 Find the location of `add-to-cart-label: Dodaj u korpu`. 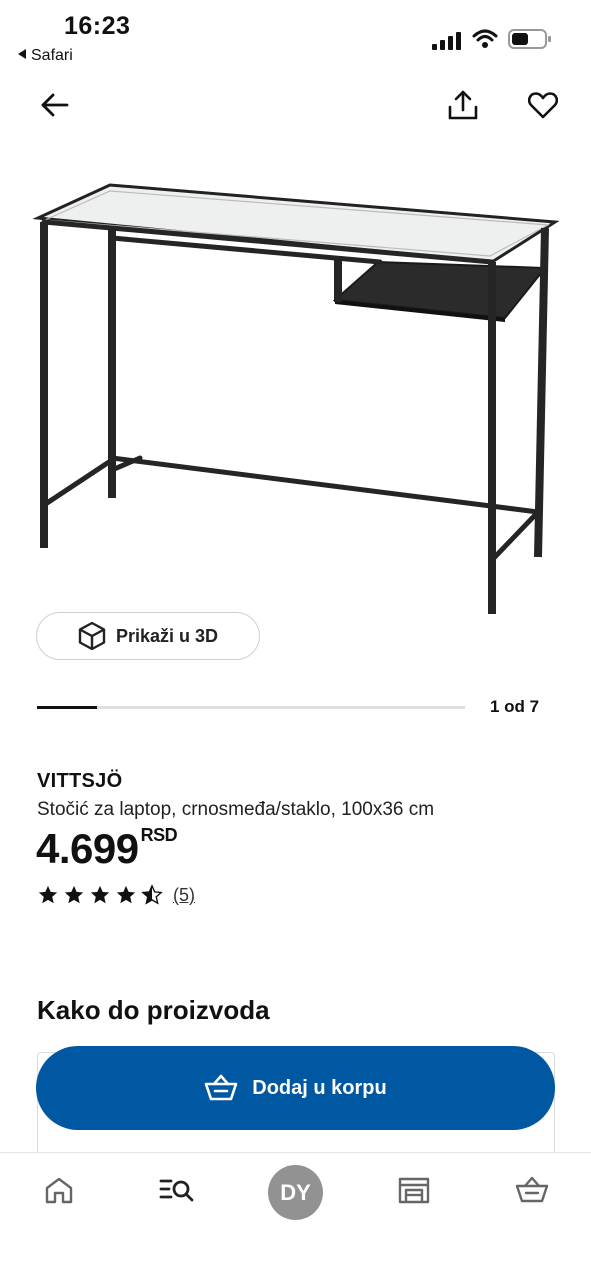

add-to-cart-label: Dodaj u korpu is located at coordinates (319, 1087).